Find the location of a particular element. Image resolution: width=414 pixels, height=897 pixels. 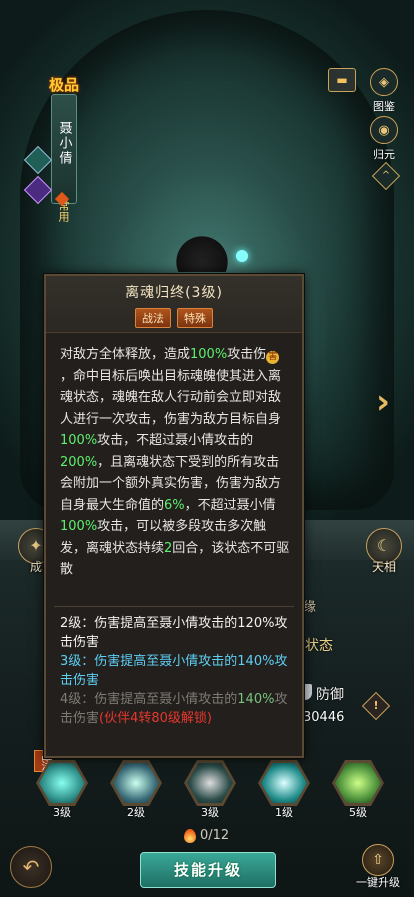

tianxiang-label: 天相 is located at coordinates (383, 567).